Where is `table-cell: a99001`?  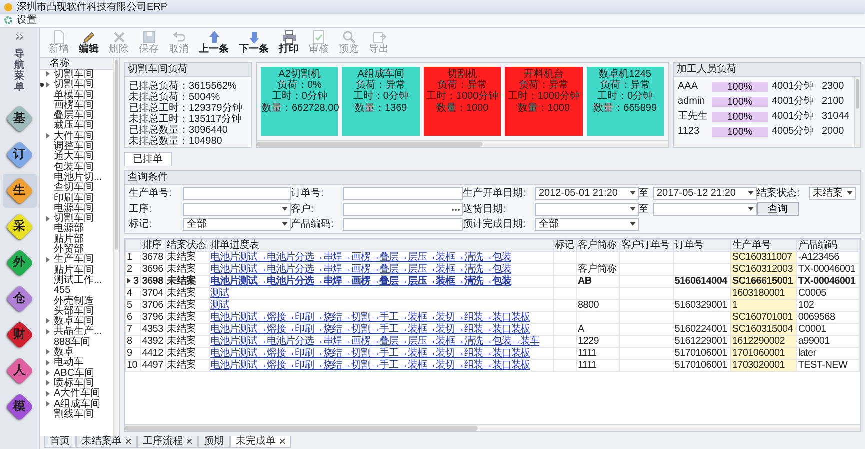
table-cell: a99001 is located at coordinates (828, 342).